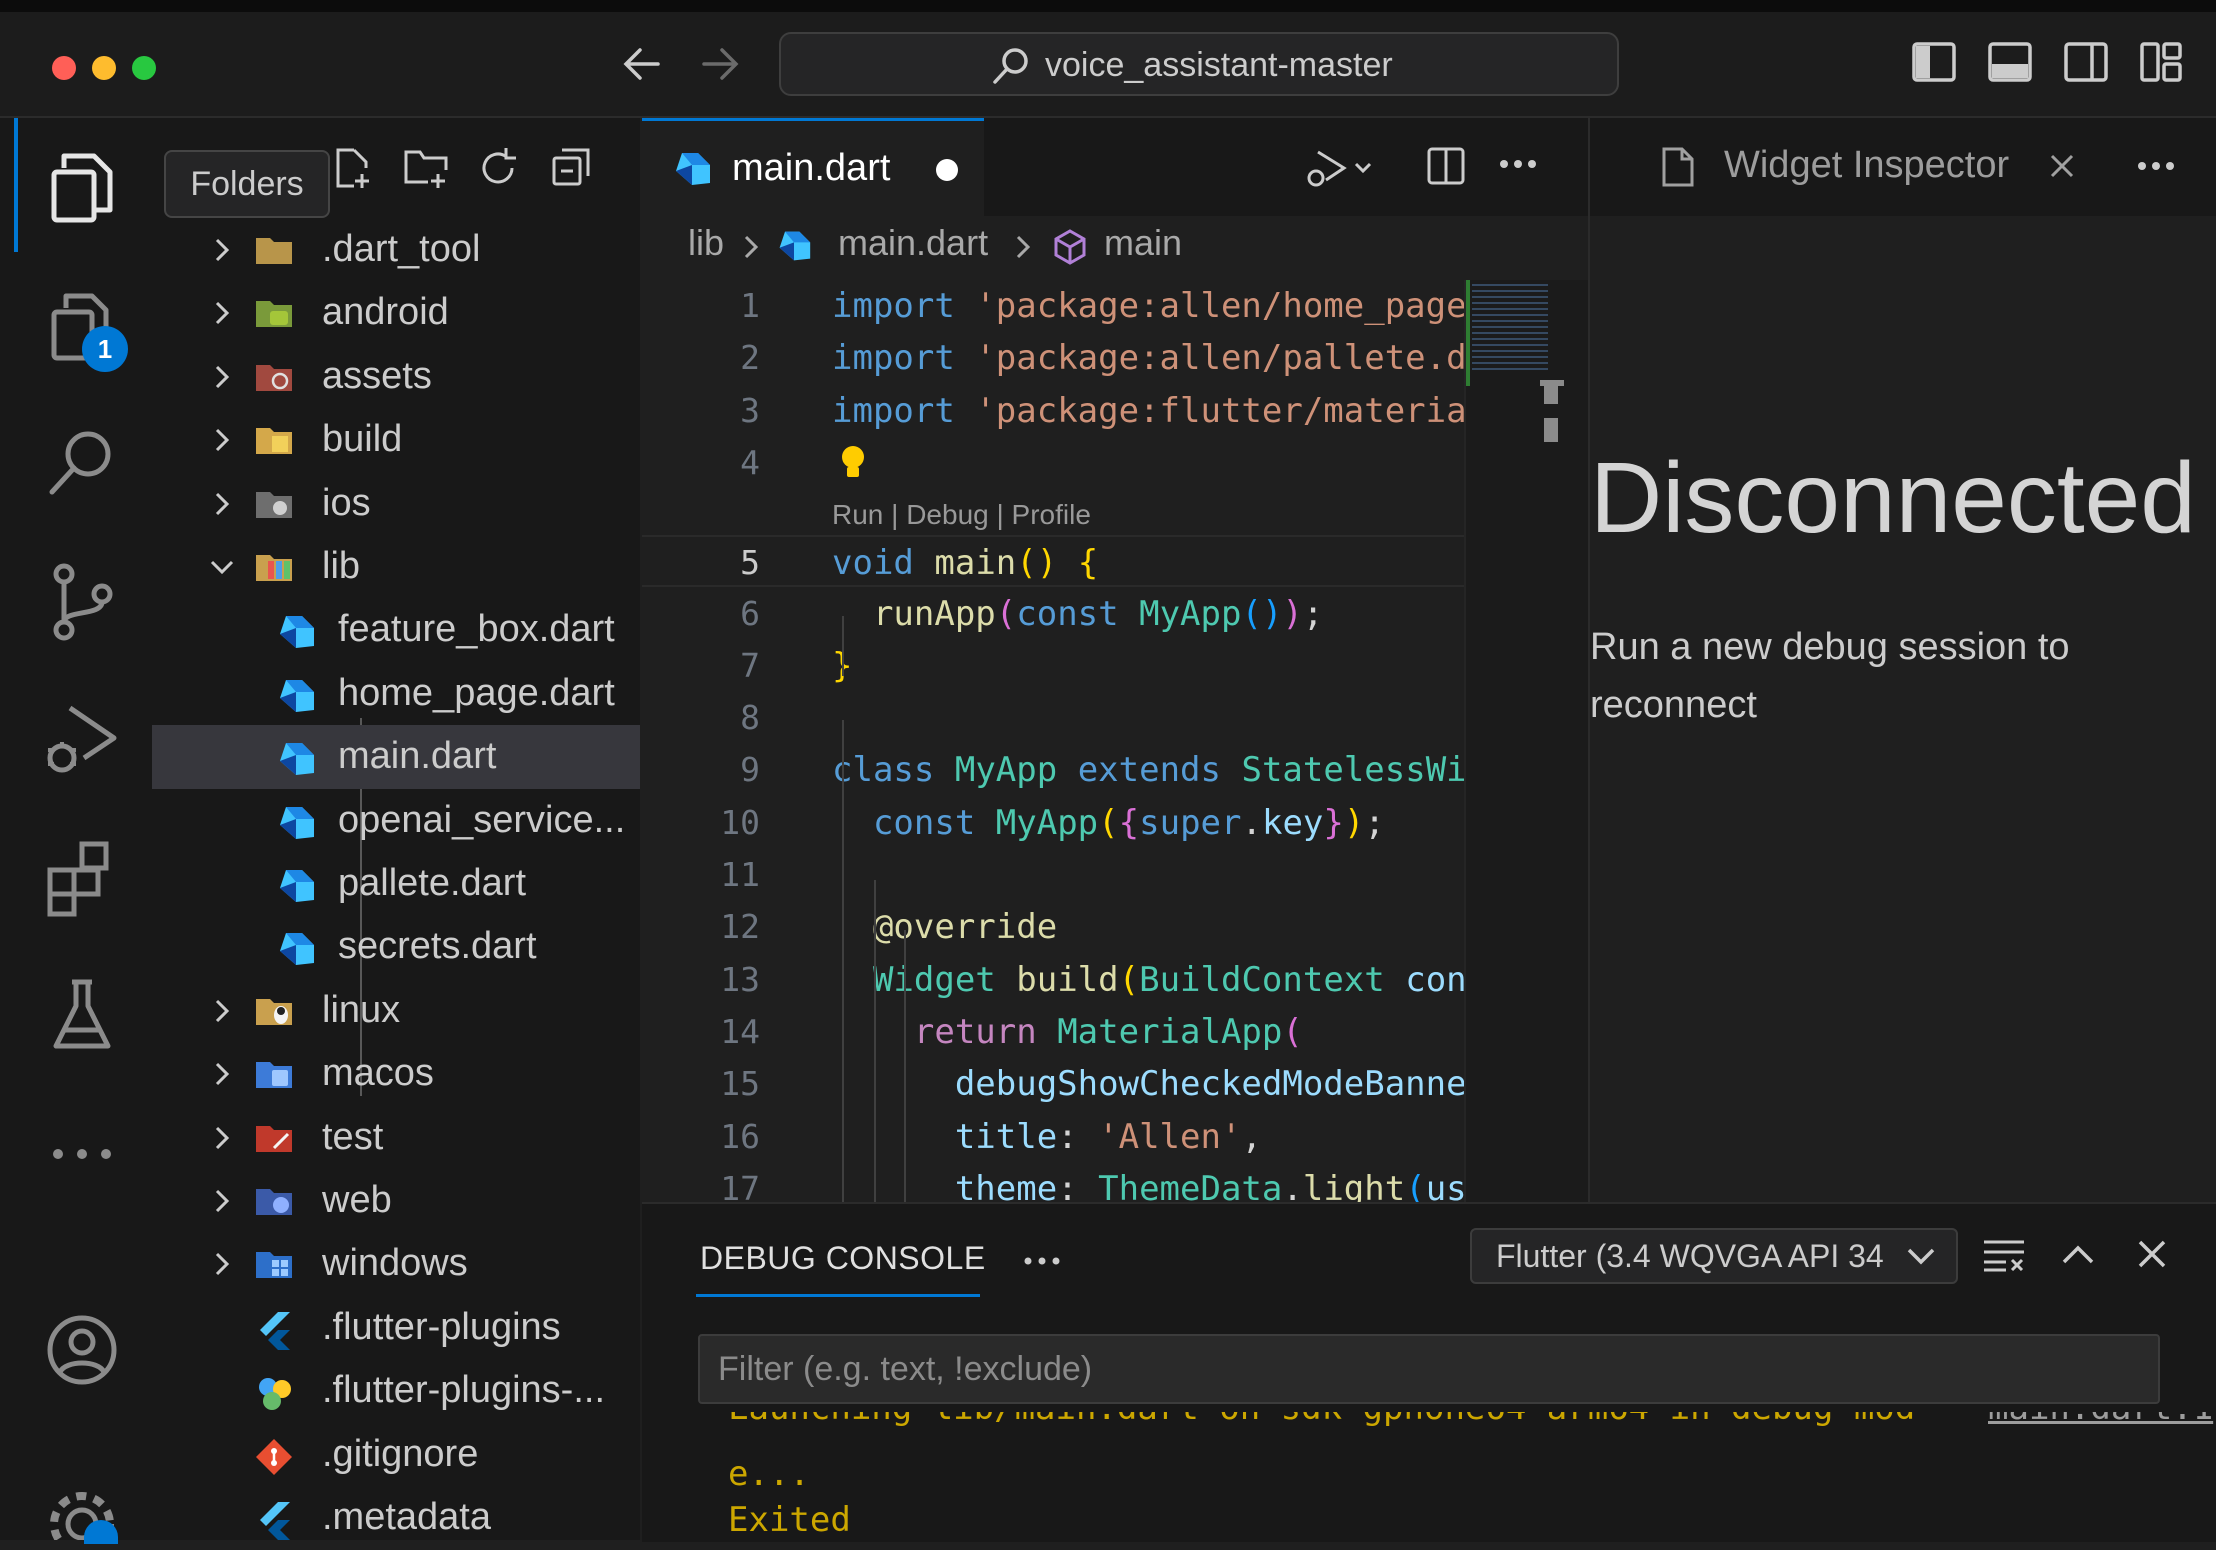  Describe the element at coordinates (1446, 166) in the screenshot. I see `split-editor-icon` at that location.